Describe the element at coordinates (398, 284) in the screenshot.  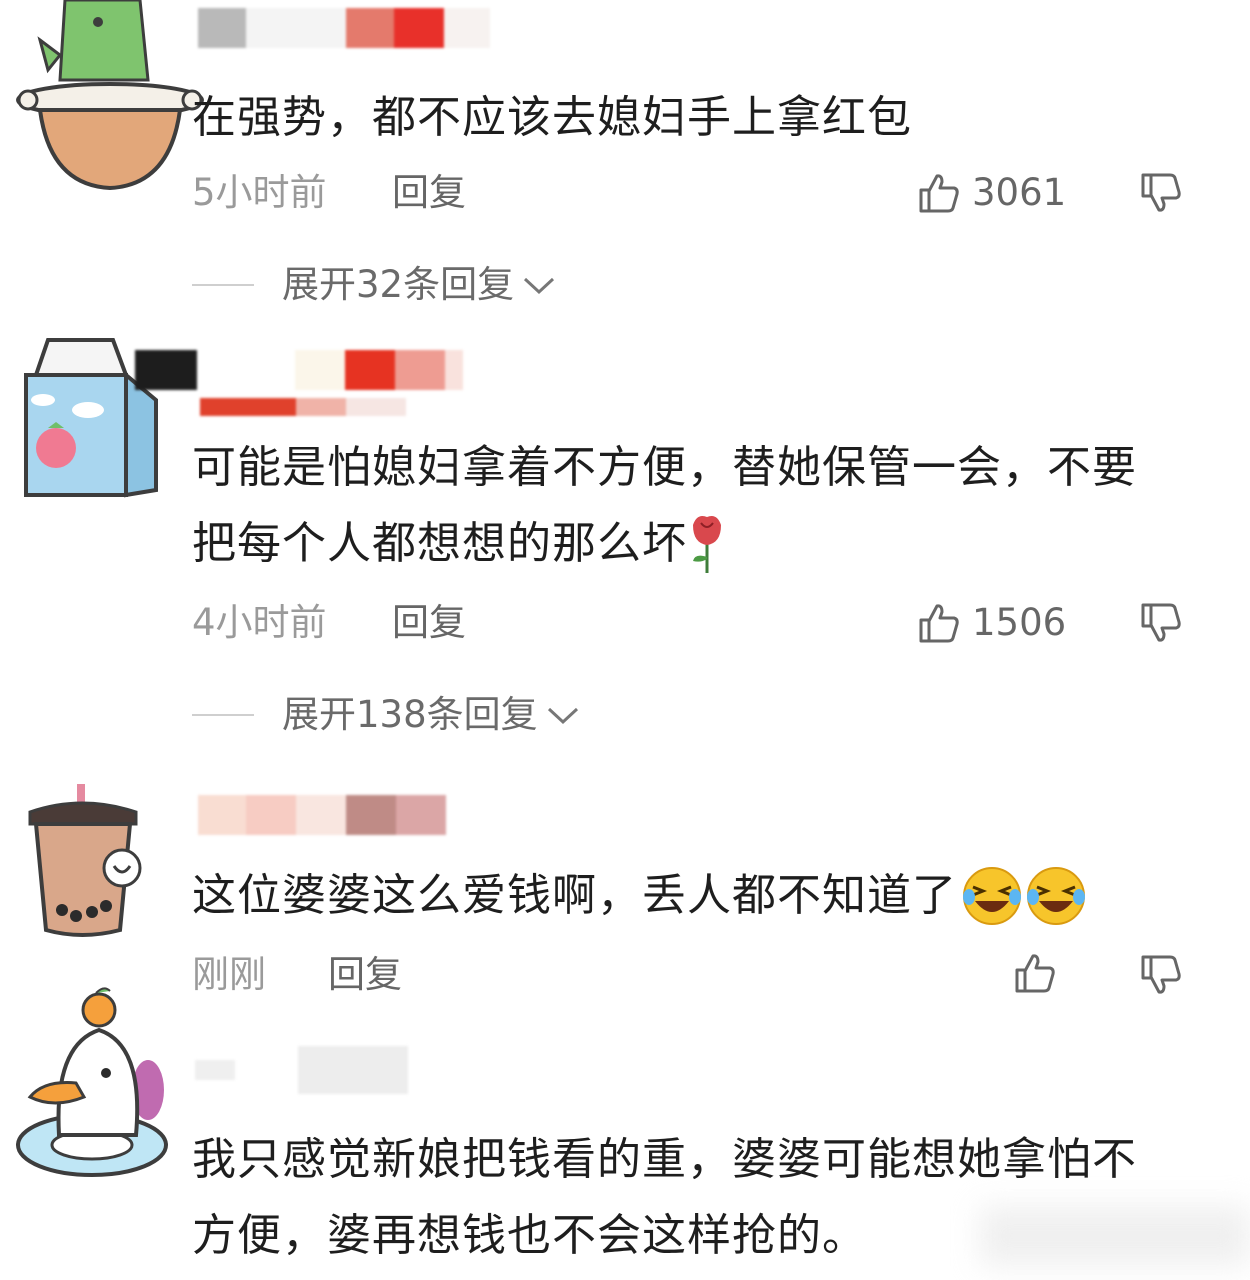
I see `expand-label: 展开32条回复` at that location.